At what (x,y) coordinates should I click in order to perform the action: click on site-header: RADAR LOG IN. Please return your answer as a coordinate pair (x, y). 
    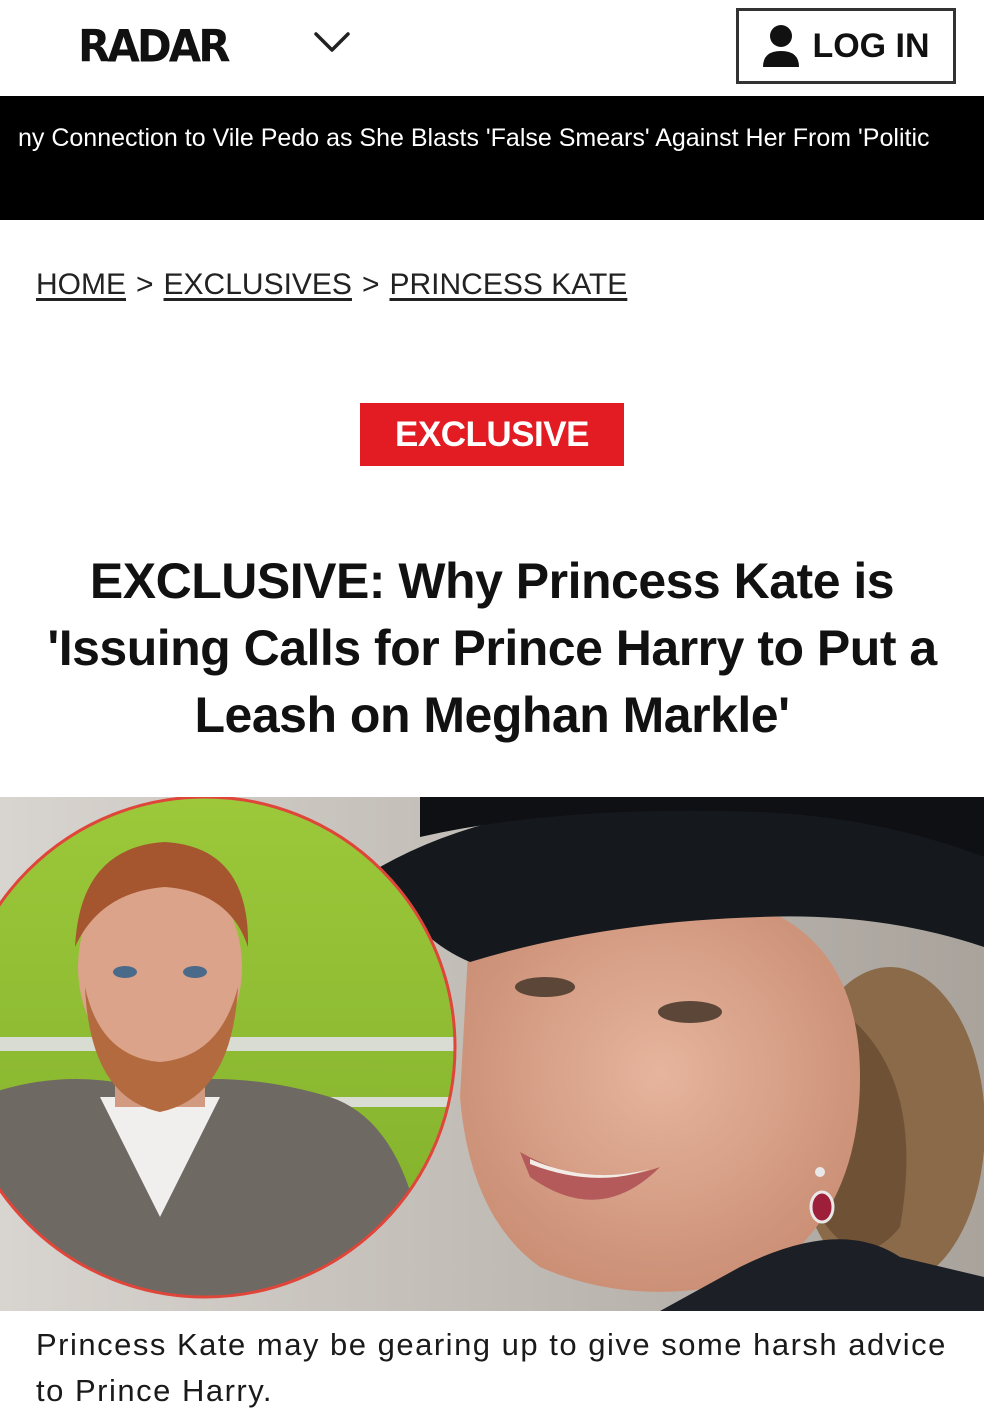
    Looking at the image, I should click on (492, 48).